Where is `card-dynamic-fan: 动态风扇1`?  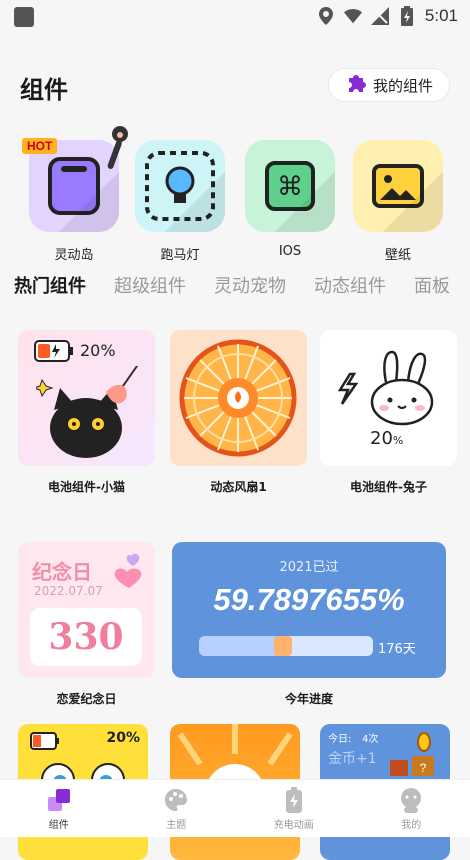
card-dynamic-fan: 动态风扇1 is located at coordinates (238, 412).